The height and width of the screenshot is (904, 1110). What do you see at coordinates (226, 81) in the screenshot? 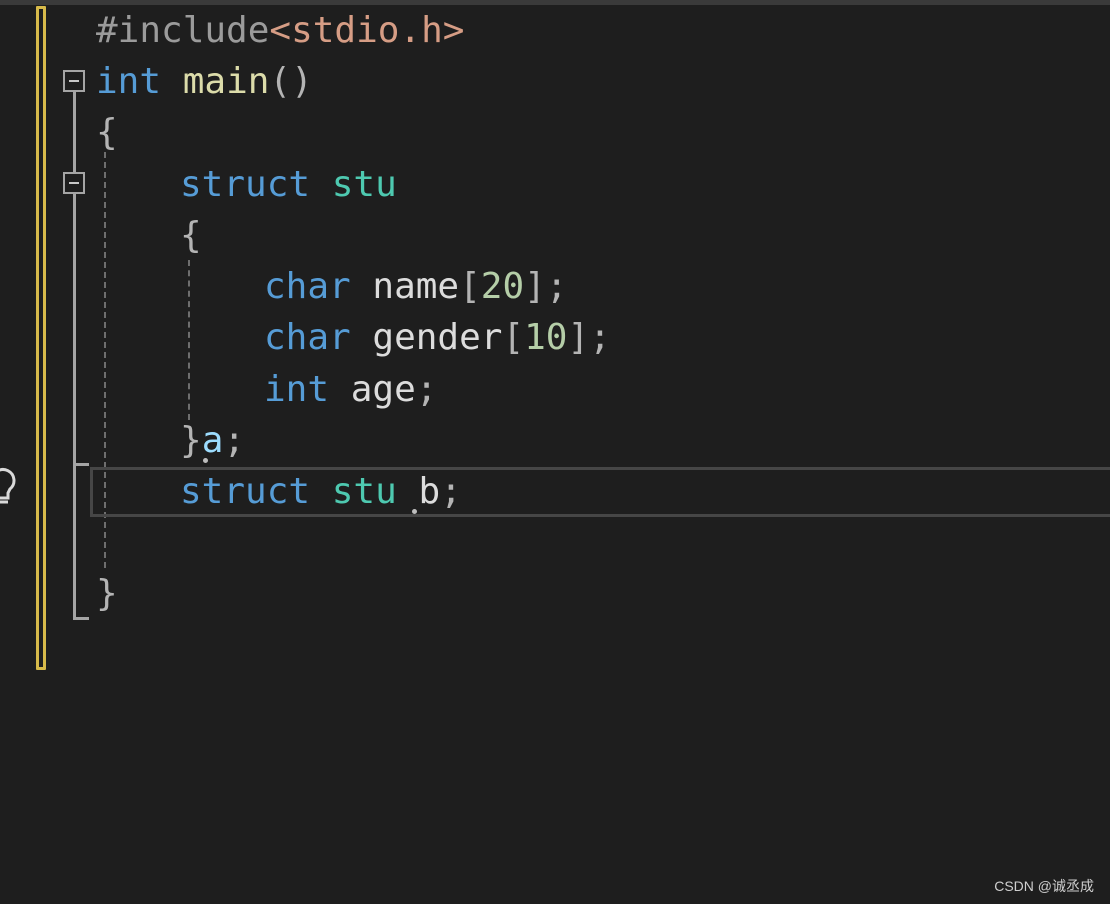
I see `function-name: main` at bounding box center [226, 81].